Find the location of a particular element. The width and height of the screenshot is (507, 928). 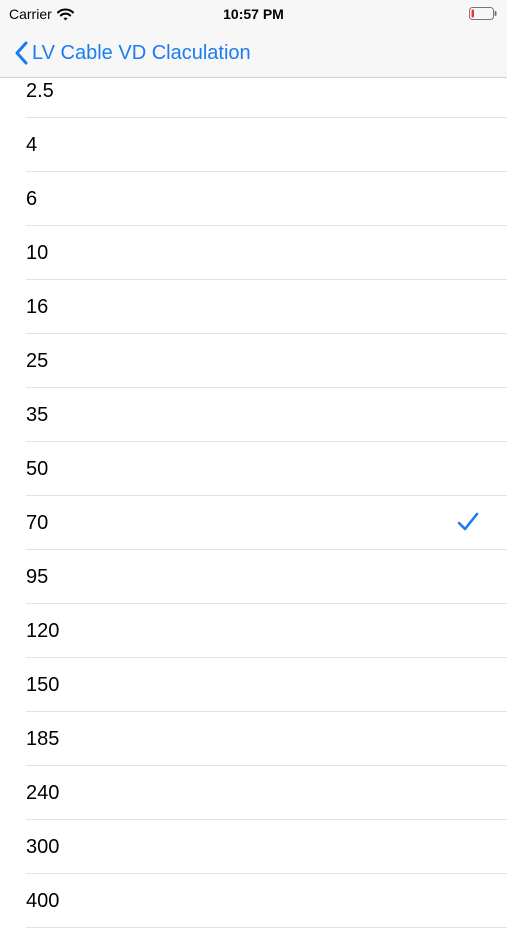

status-bar: Carrier 10:57 PM is located at coordinates (253, 14).